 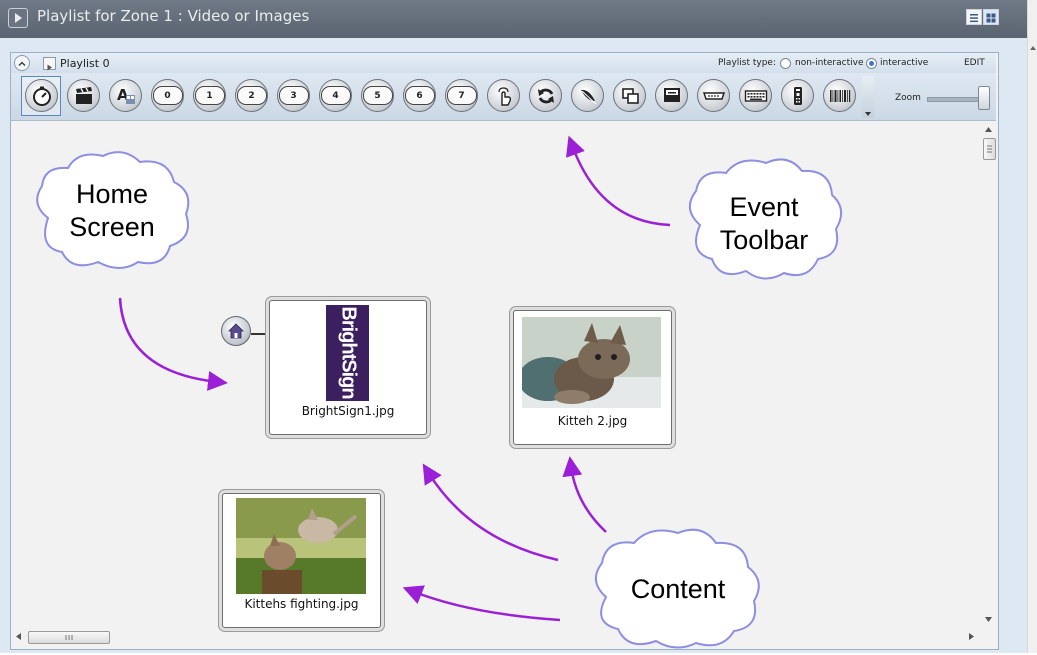 I want to click on arrow-event-toolbar, so click(x=618, y=181).